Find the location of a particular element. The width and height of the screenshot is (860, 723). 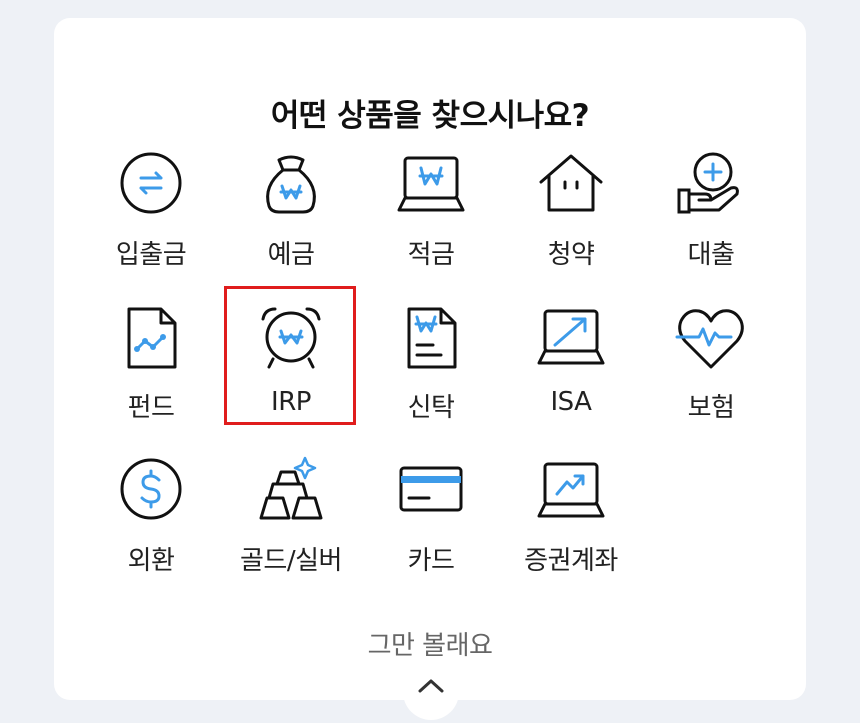

gold-bars-icon is located at coordinates (291, 488).